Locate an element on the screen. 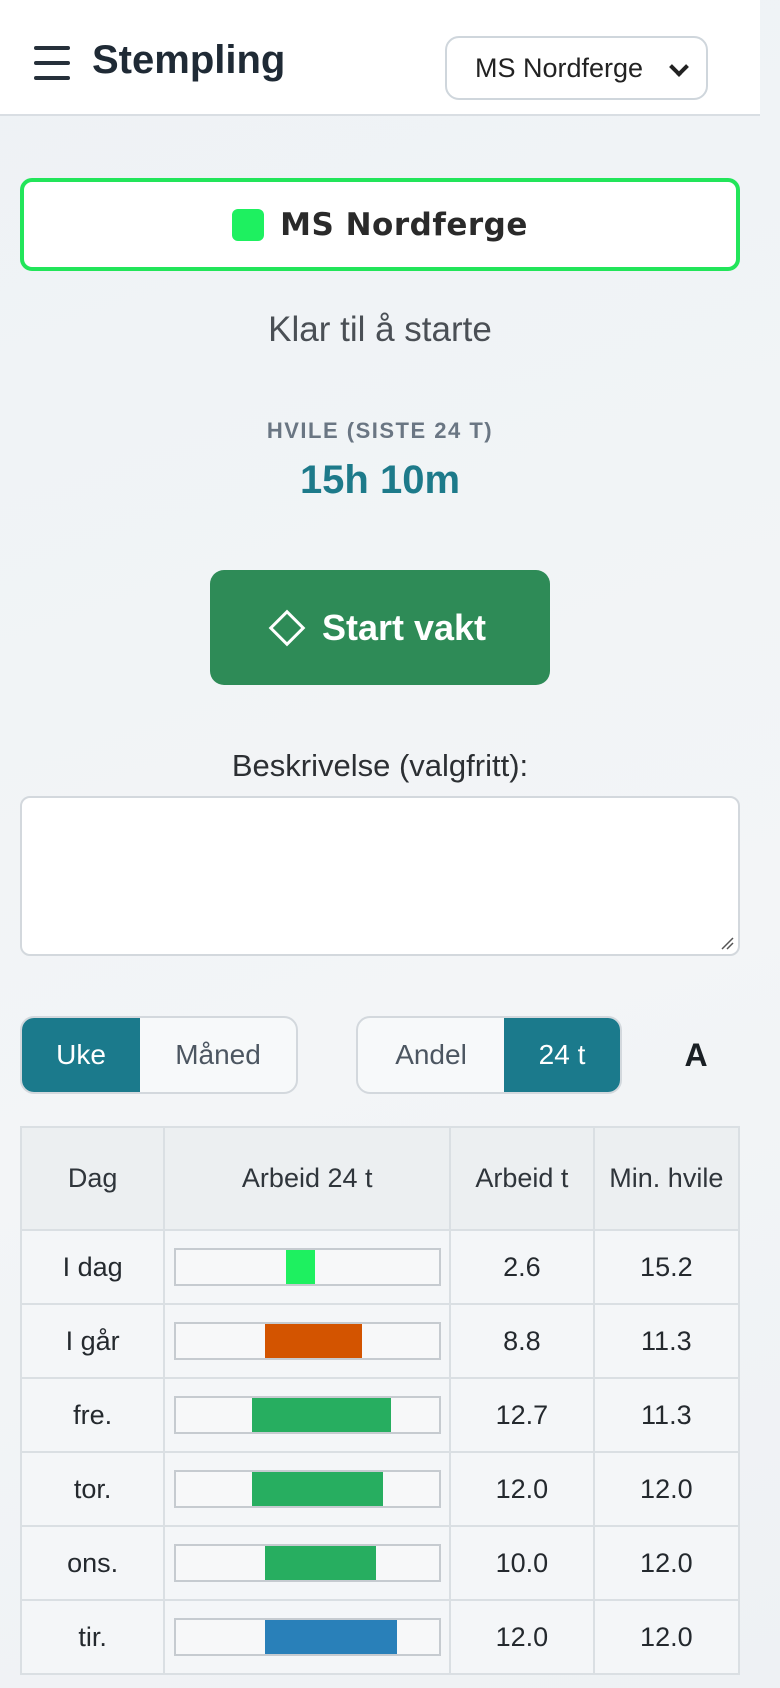 The image size is (780, 1688). period-week-button: Uke is located at coordinates (81, 1055).